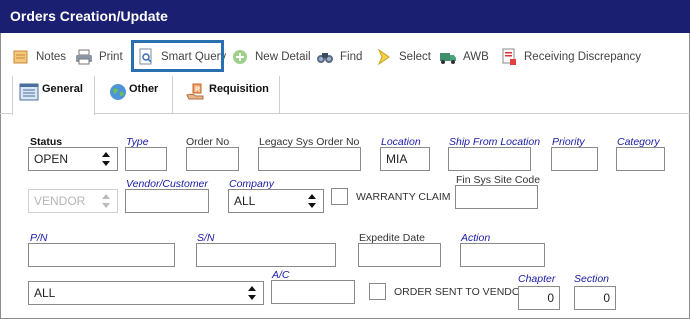 The image size is (690, 319). Describe the element at coordinates (240, 57) in the screenshot. I see `add-icon` at that location.